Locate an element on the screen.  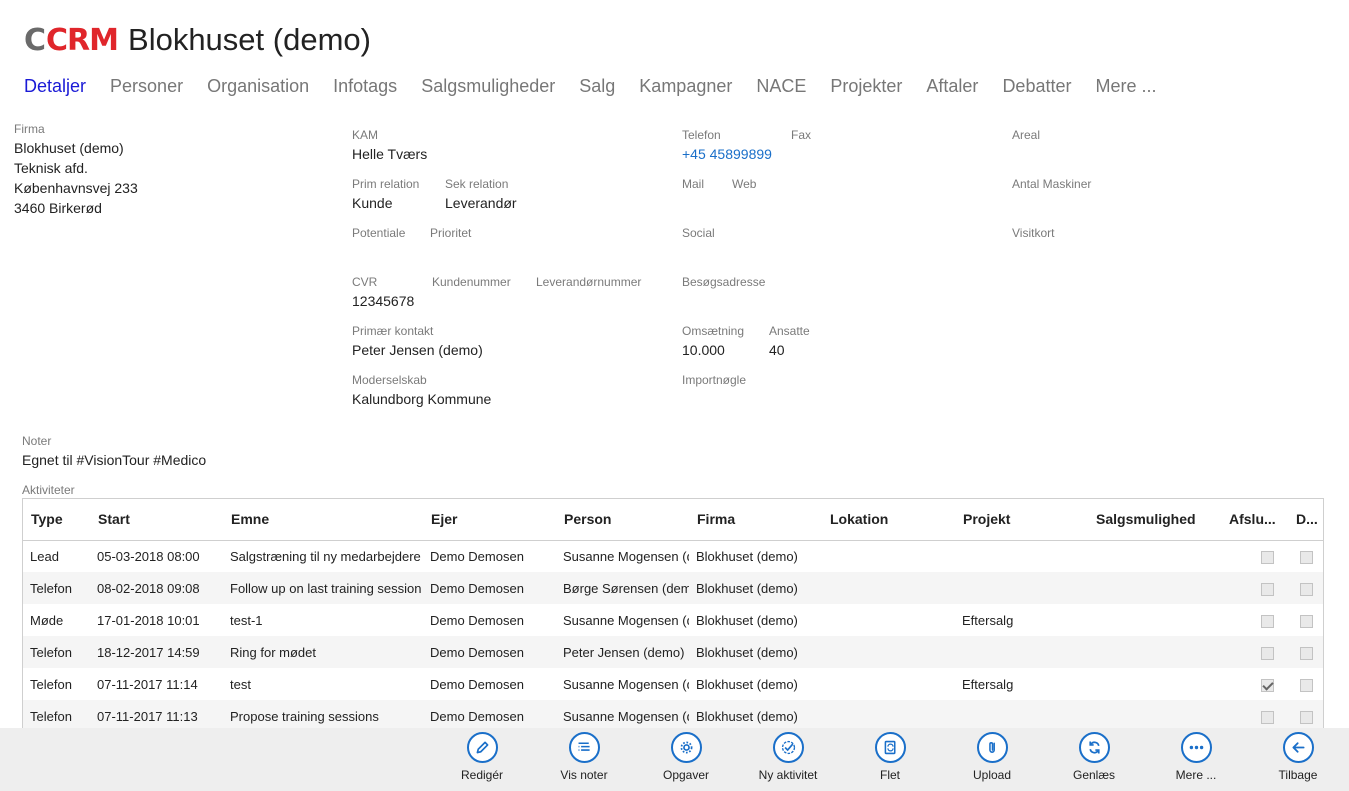
cell-start: 07-11-2017 11:13 is located at coordinates (156, 714).